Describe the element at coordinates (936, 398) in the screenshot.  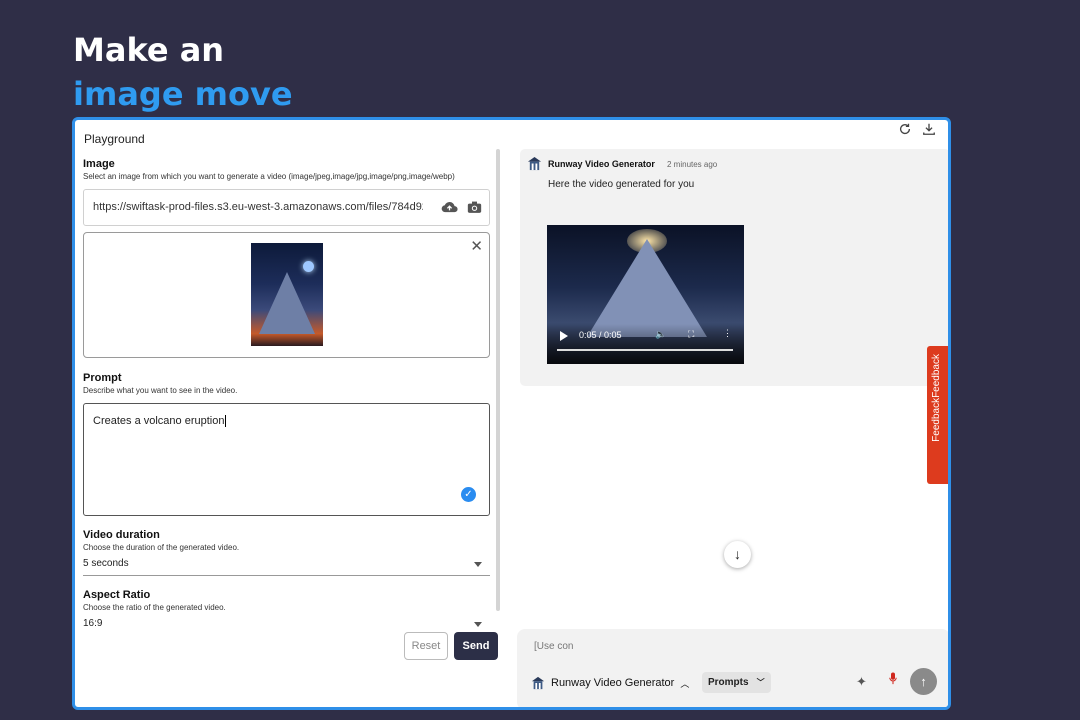
I see `feedback-label: FeedbackFeedback` at that location.